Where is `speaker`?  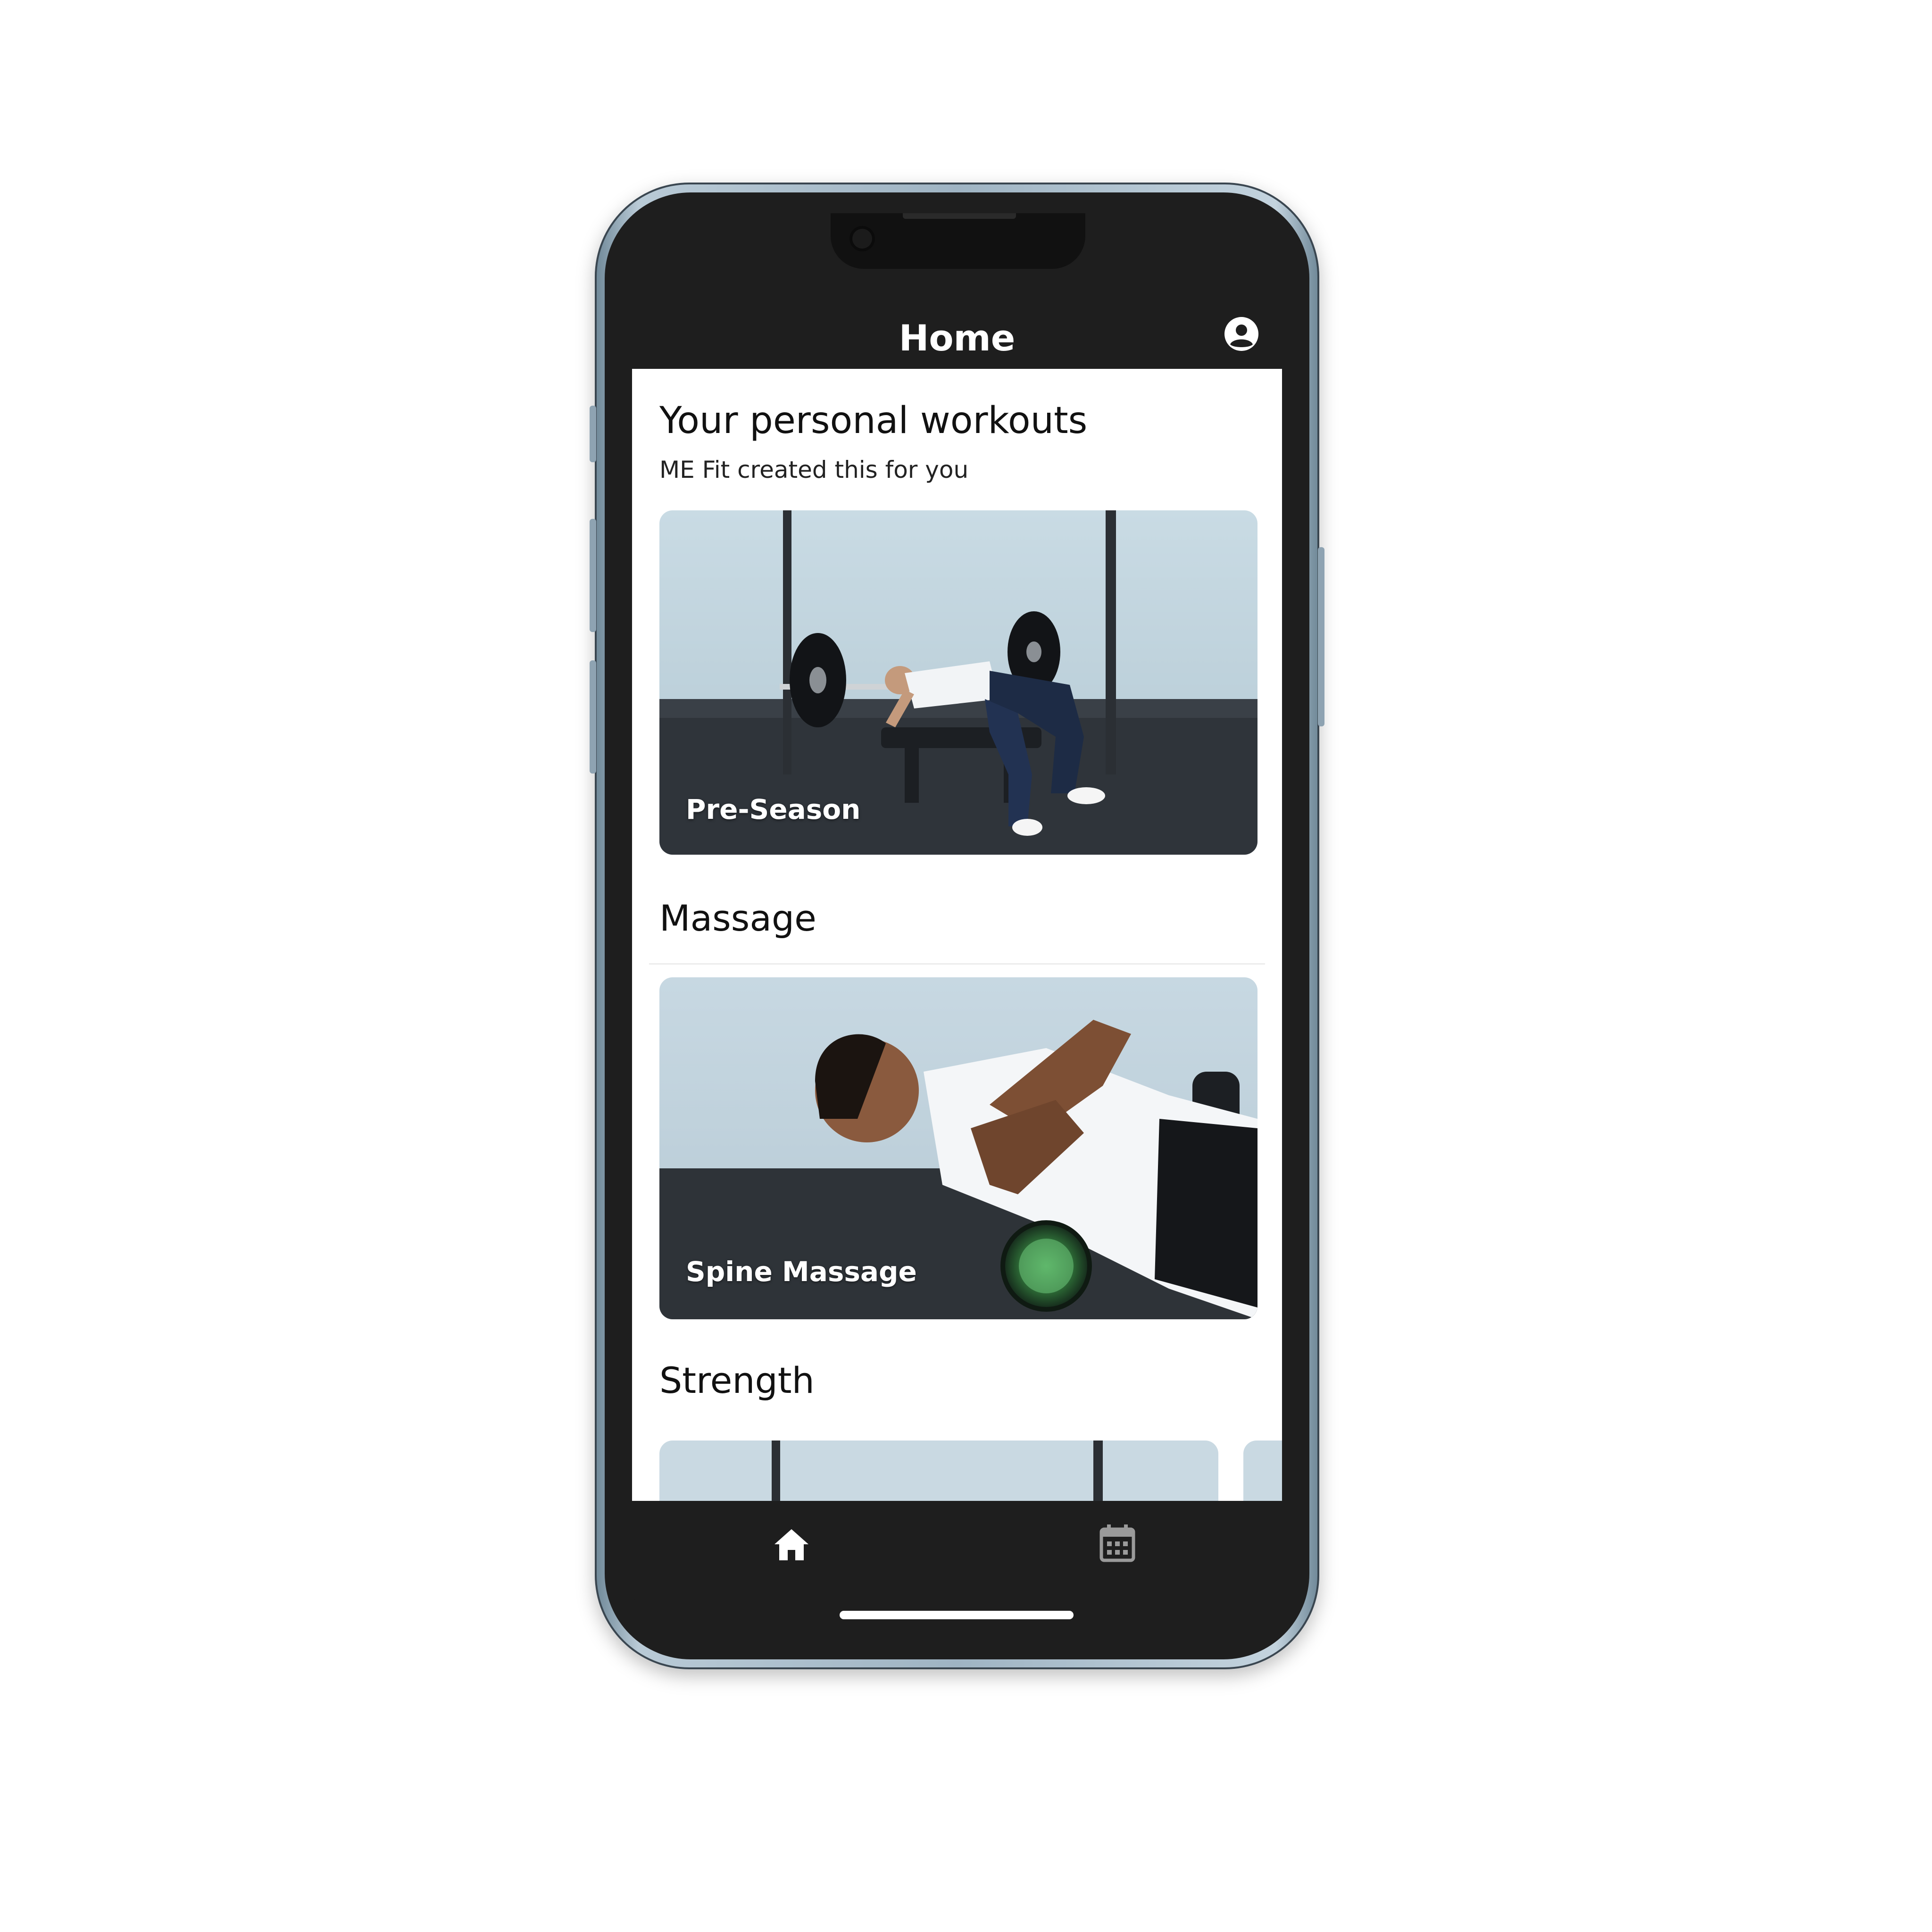 speaker is located at coordinates (959, 216).